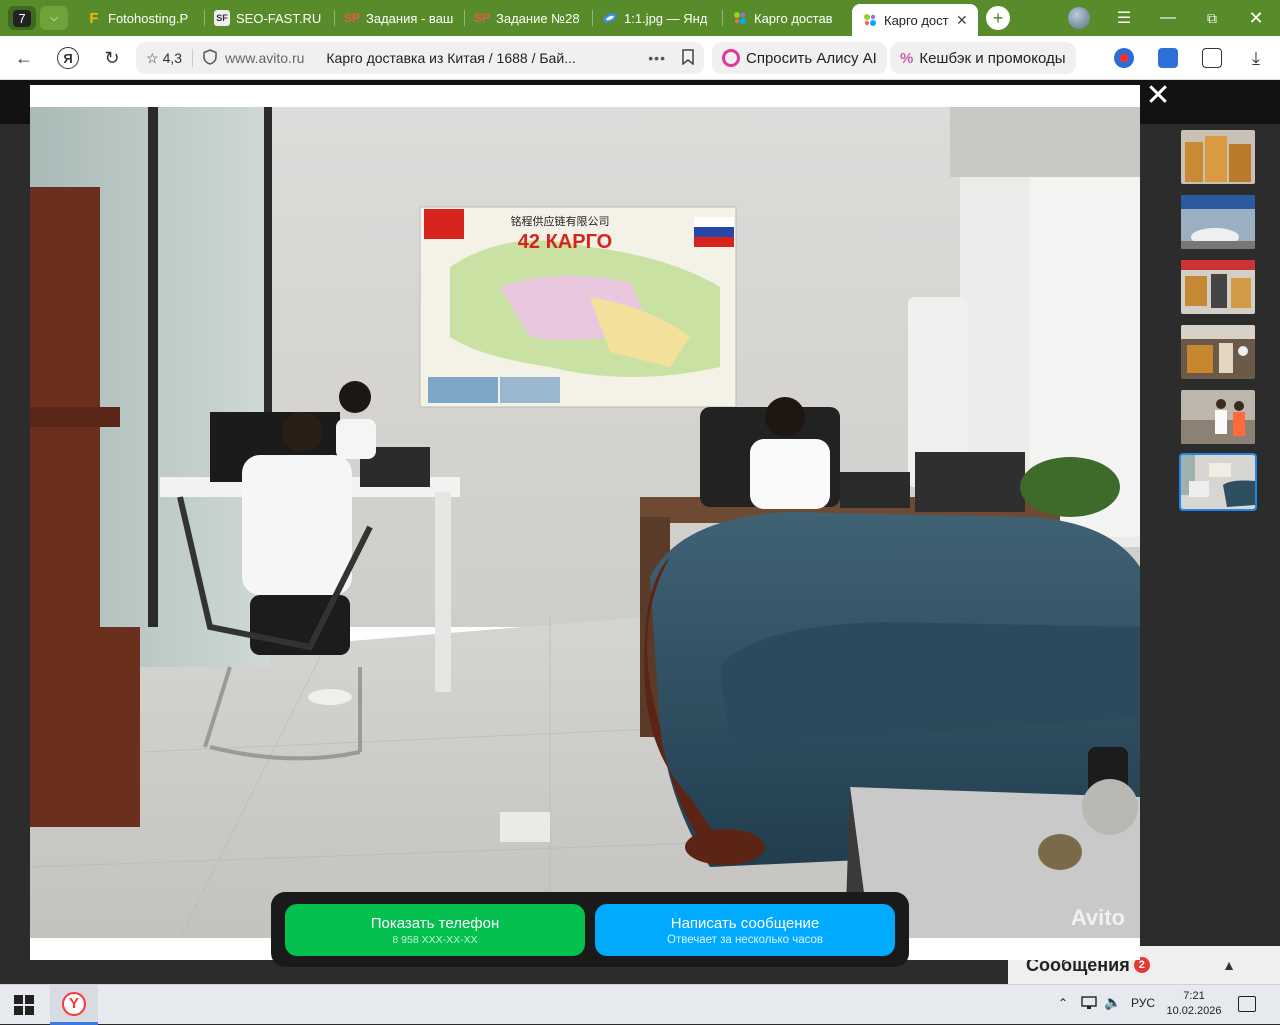 The height and width of the screenshot is (1025, 1280). Describe the element at coordinates (1218, 482) in the screenshot. I see `thumbnail-6-active` at that location.